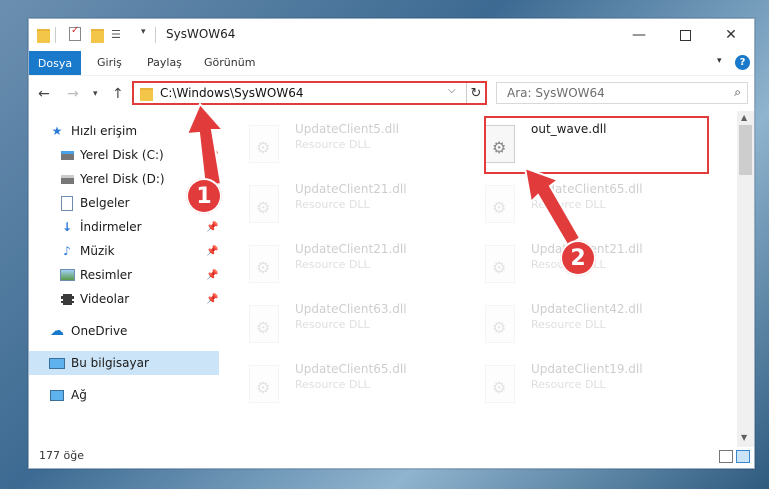  Describe the element at coordinates (578, 258) in the screenshot. I see `step-badge-2: 2` at that location.